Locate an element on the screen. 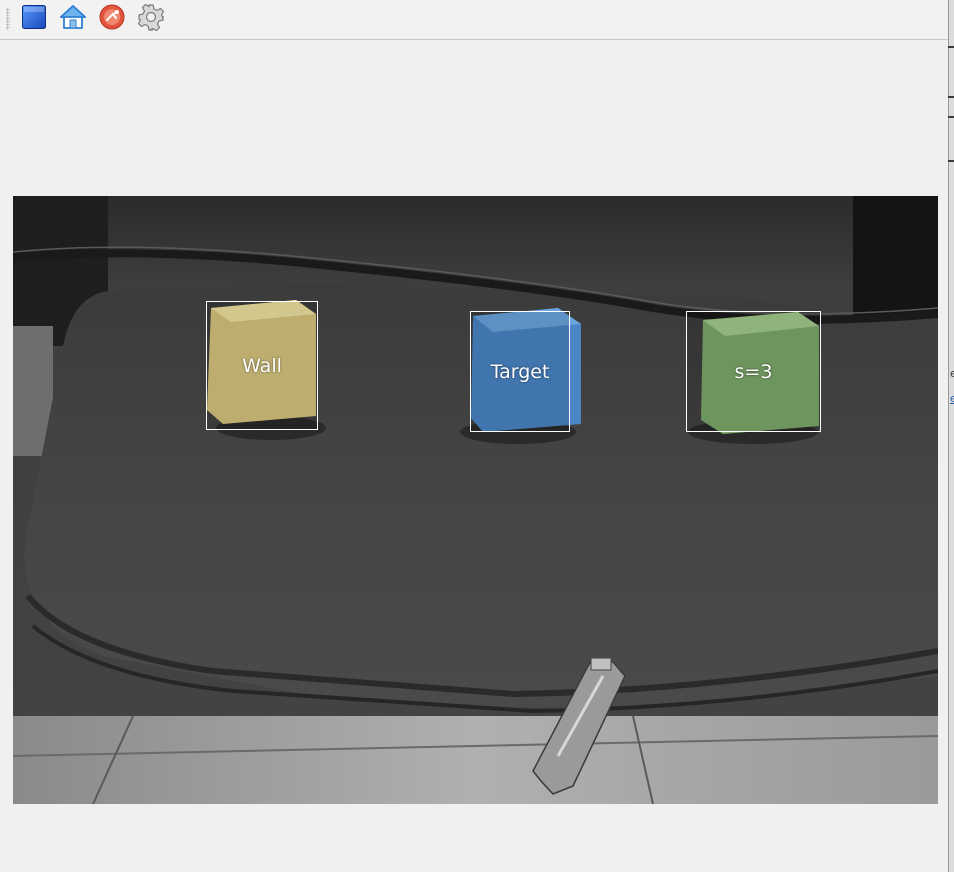  toolbar-grip is located at coordinates (8, 19).